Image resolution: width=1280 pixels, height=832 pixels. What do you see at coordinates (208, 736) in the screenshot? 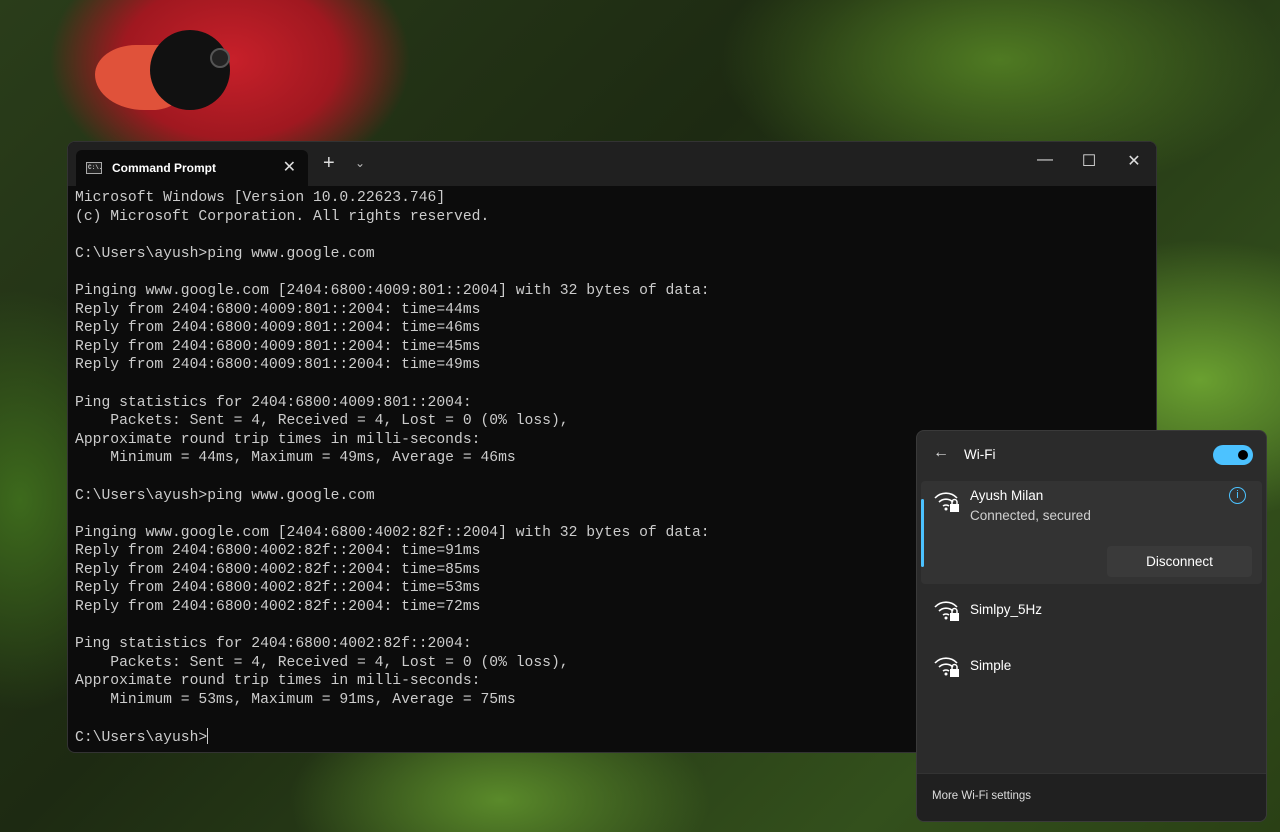
I see `text-cursor` at bounding box center [208, 736].